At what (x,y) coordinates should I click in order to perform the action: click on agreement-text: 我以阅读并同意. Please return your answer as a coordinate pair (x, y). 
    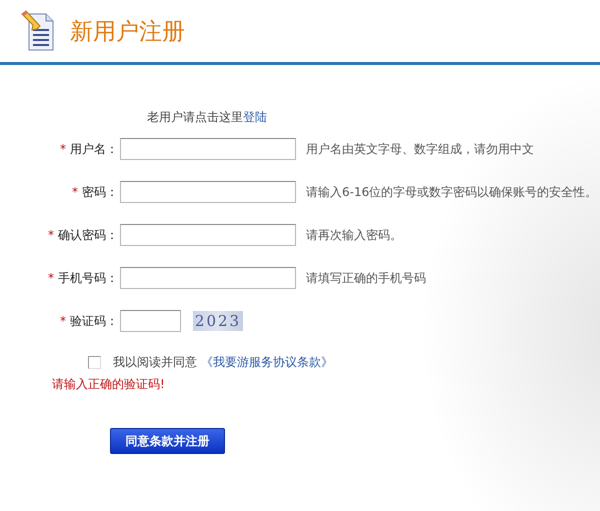
    Looking at the image, I should click on (155, 362).